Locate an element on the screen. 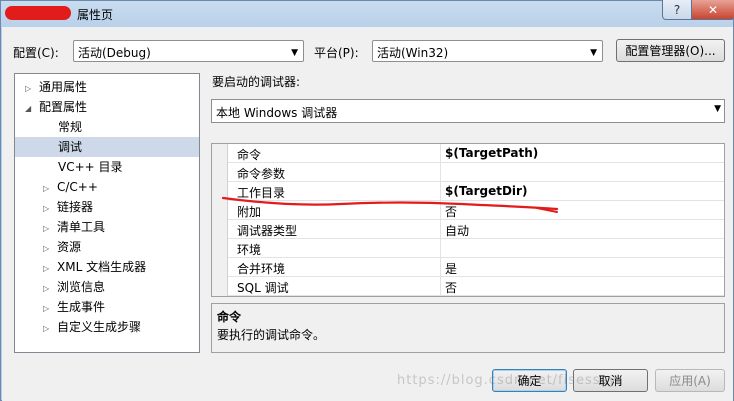  tree-item: ▷ 浏览信息 is located at coordinates (74, 287).